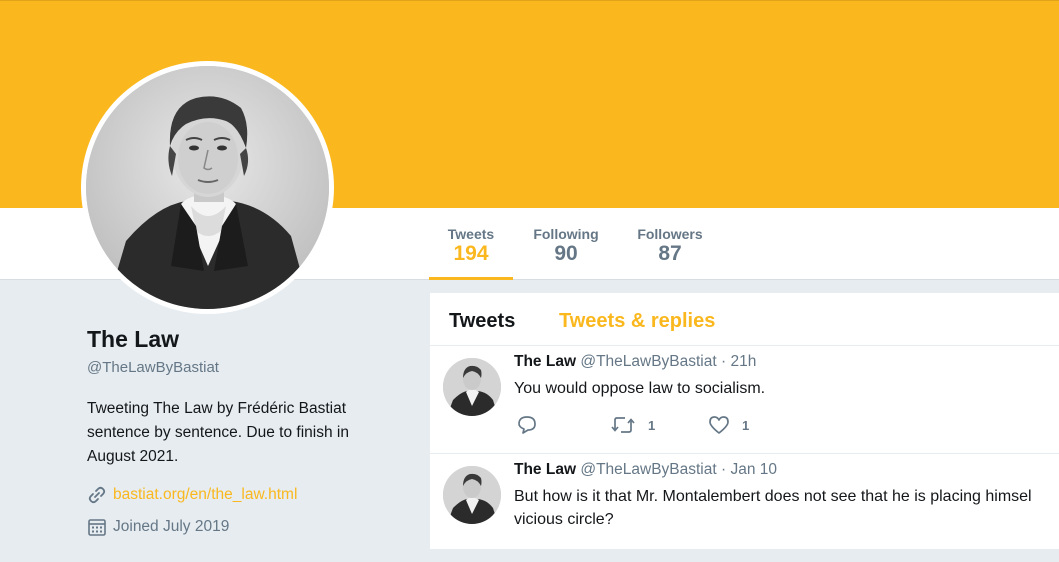 This screenshot has width=1059, height=562. What do you see at coordinates (744, 319) in the screenshot?
I see `timeline-tabs: Tweets Tweets & replies` at bounding box center [744, 319].